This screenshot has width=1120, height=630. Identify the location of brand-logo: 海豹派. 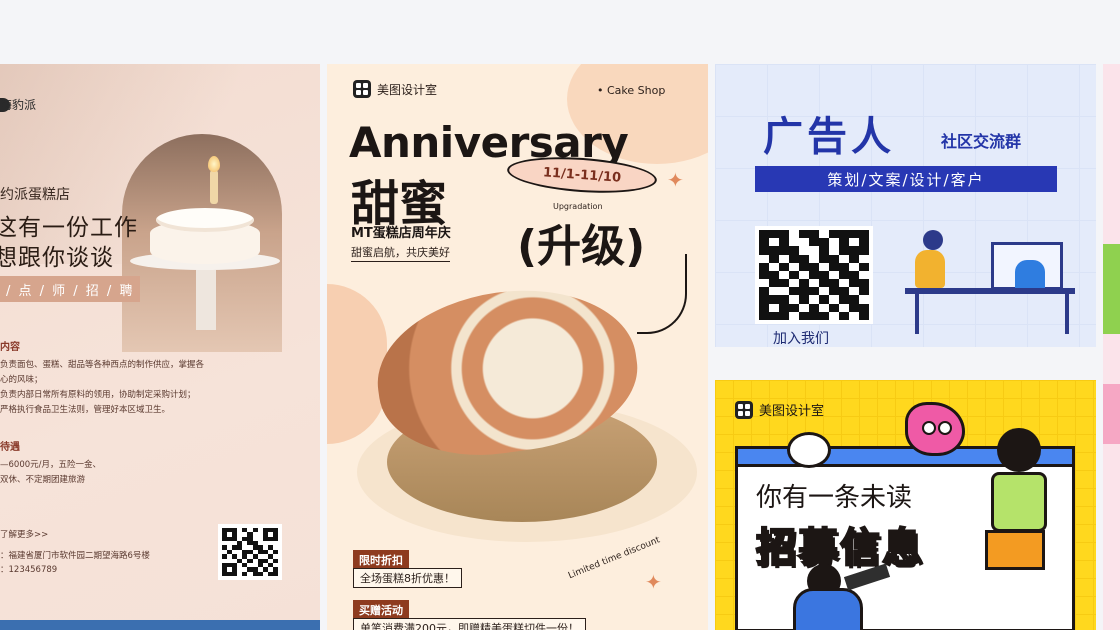
(18, 105).